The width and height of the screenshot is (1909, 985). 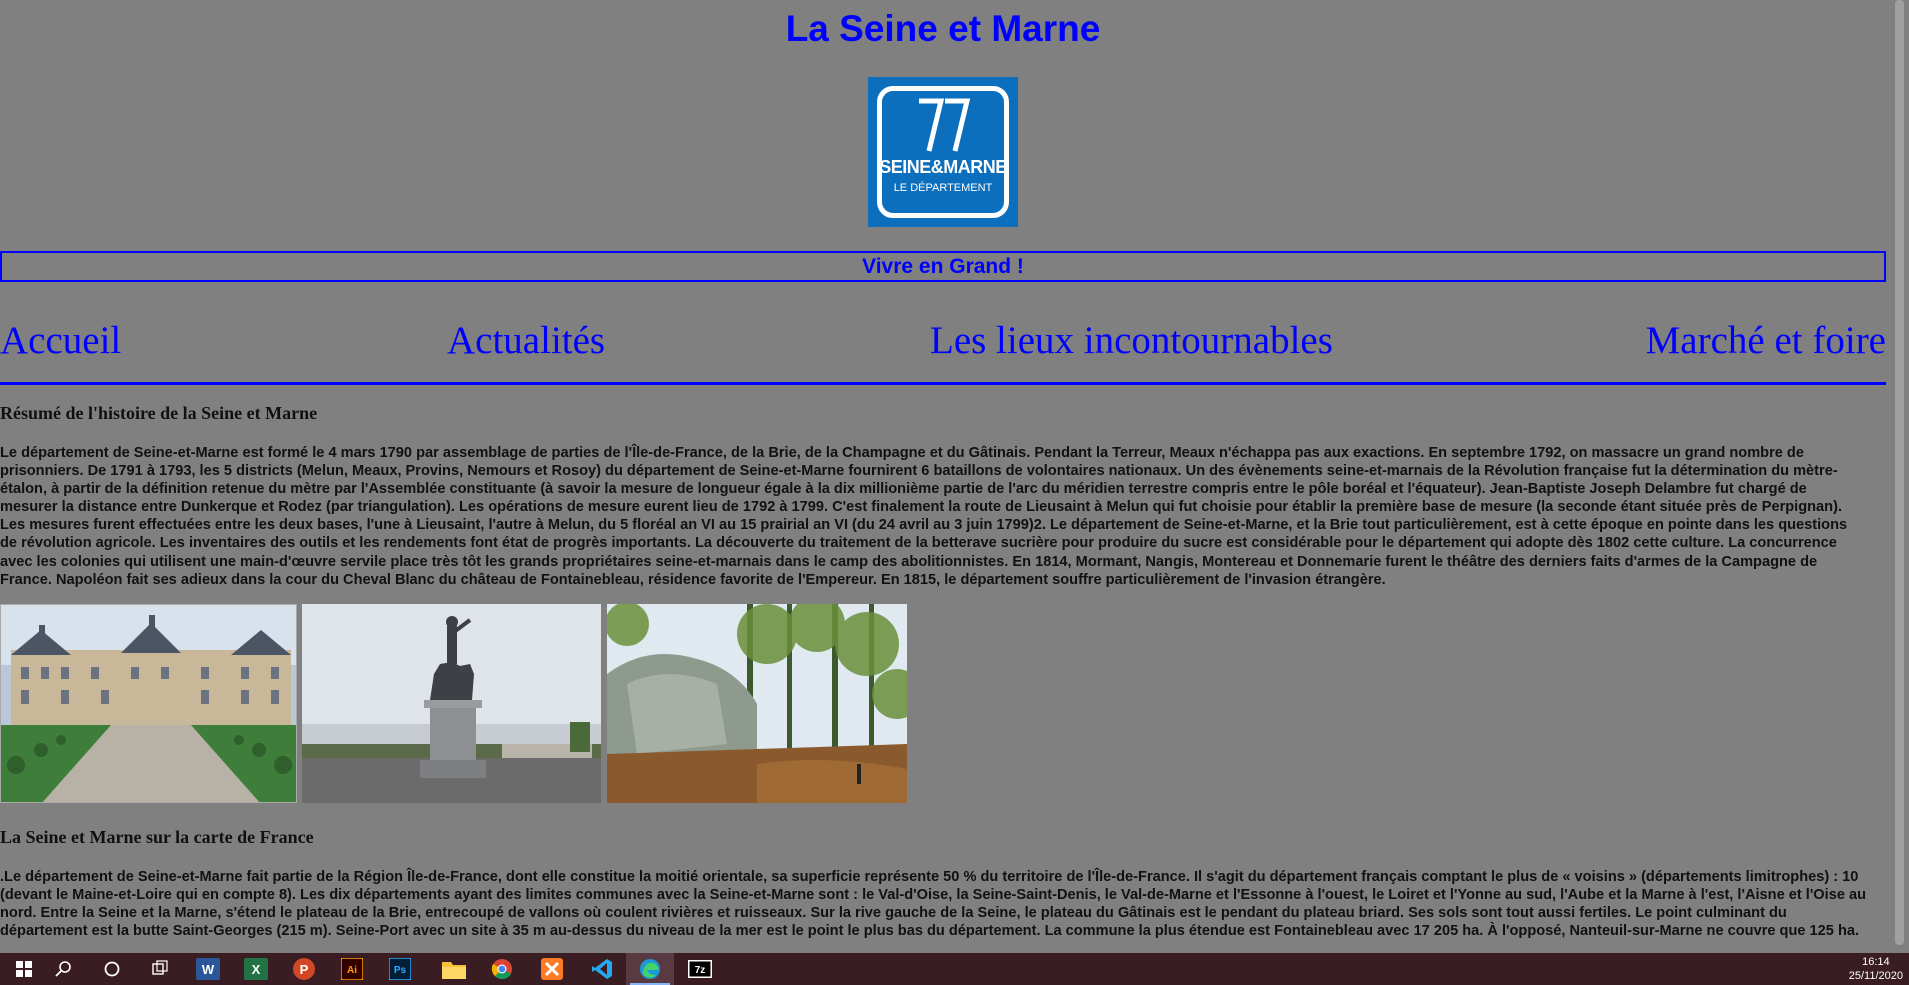 I want to click on logo-text-subtitle: LE DÉPARTEMENT, so click(x=943, y=188).